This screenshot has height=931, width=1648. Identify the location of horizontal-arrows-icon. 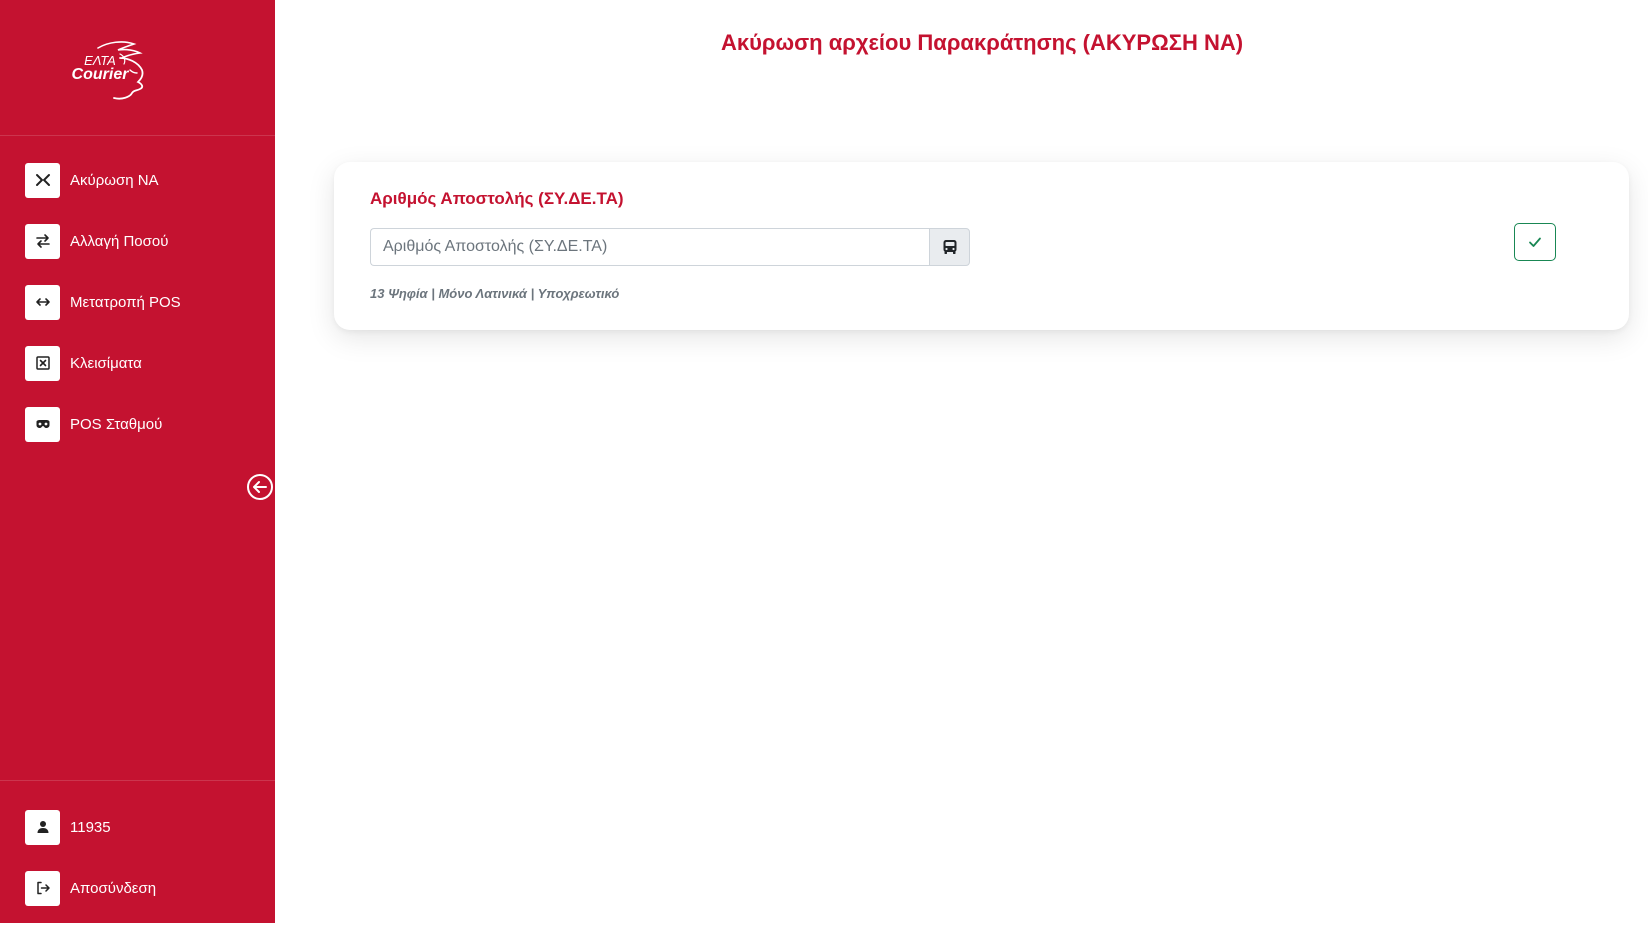
(42, 302).